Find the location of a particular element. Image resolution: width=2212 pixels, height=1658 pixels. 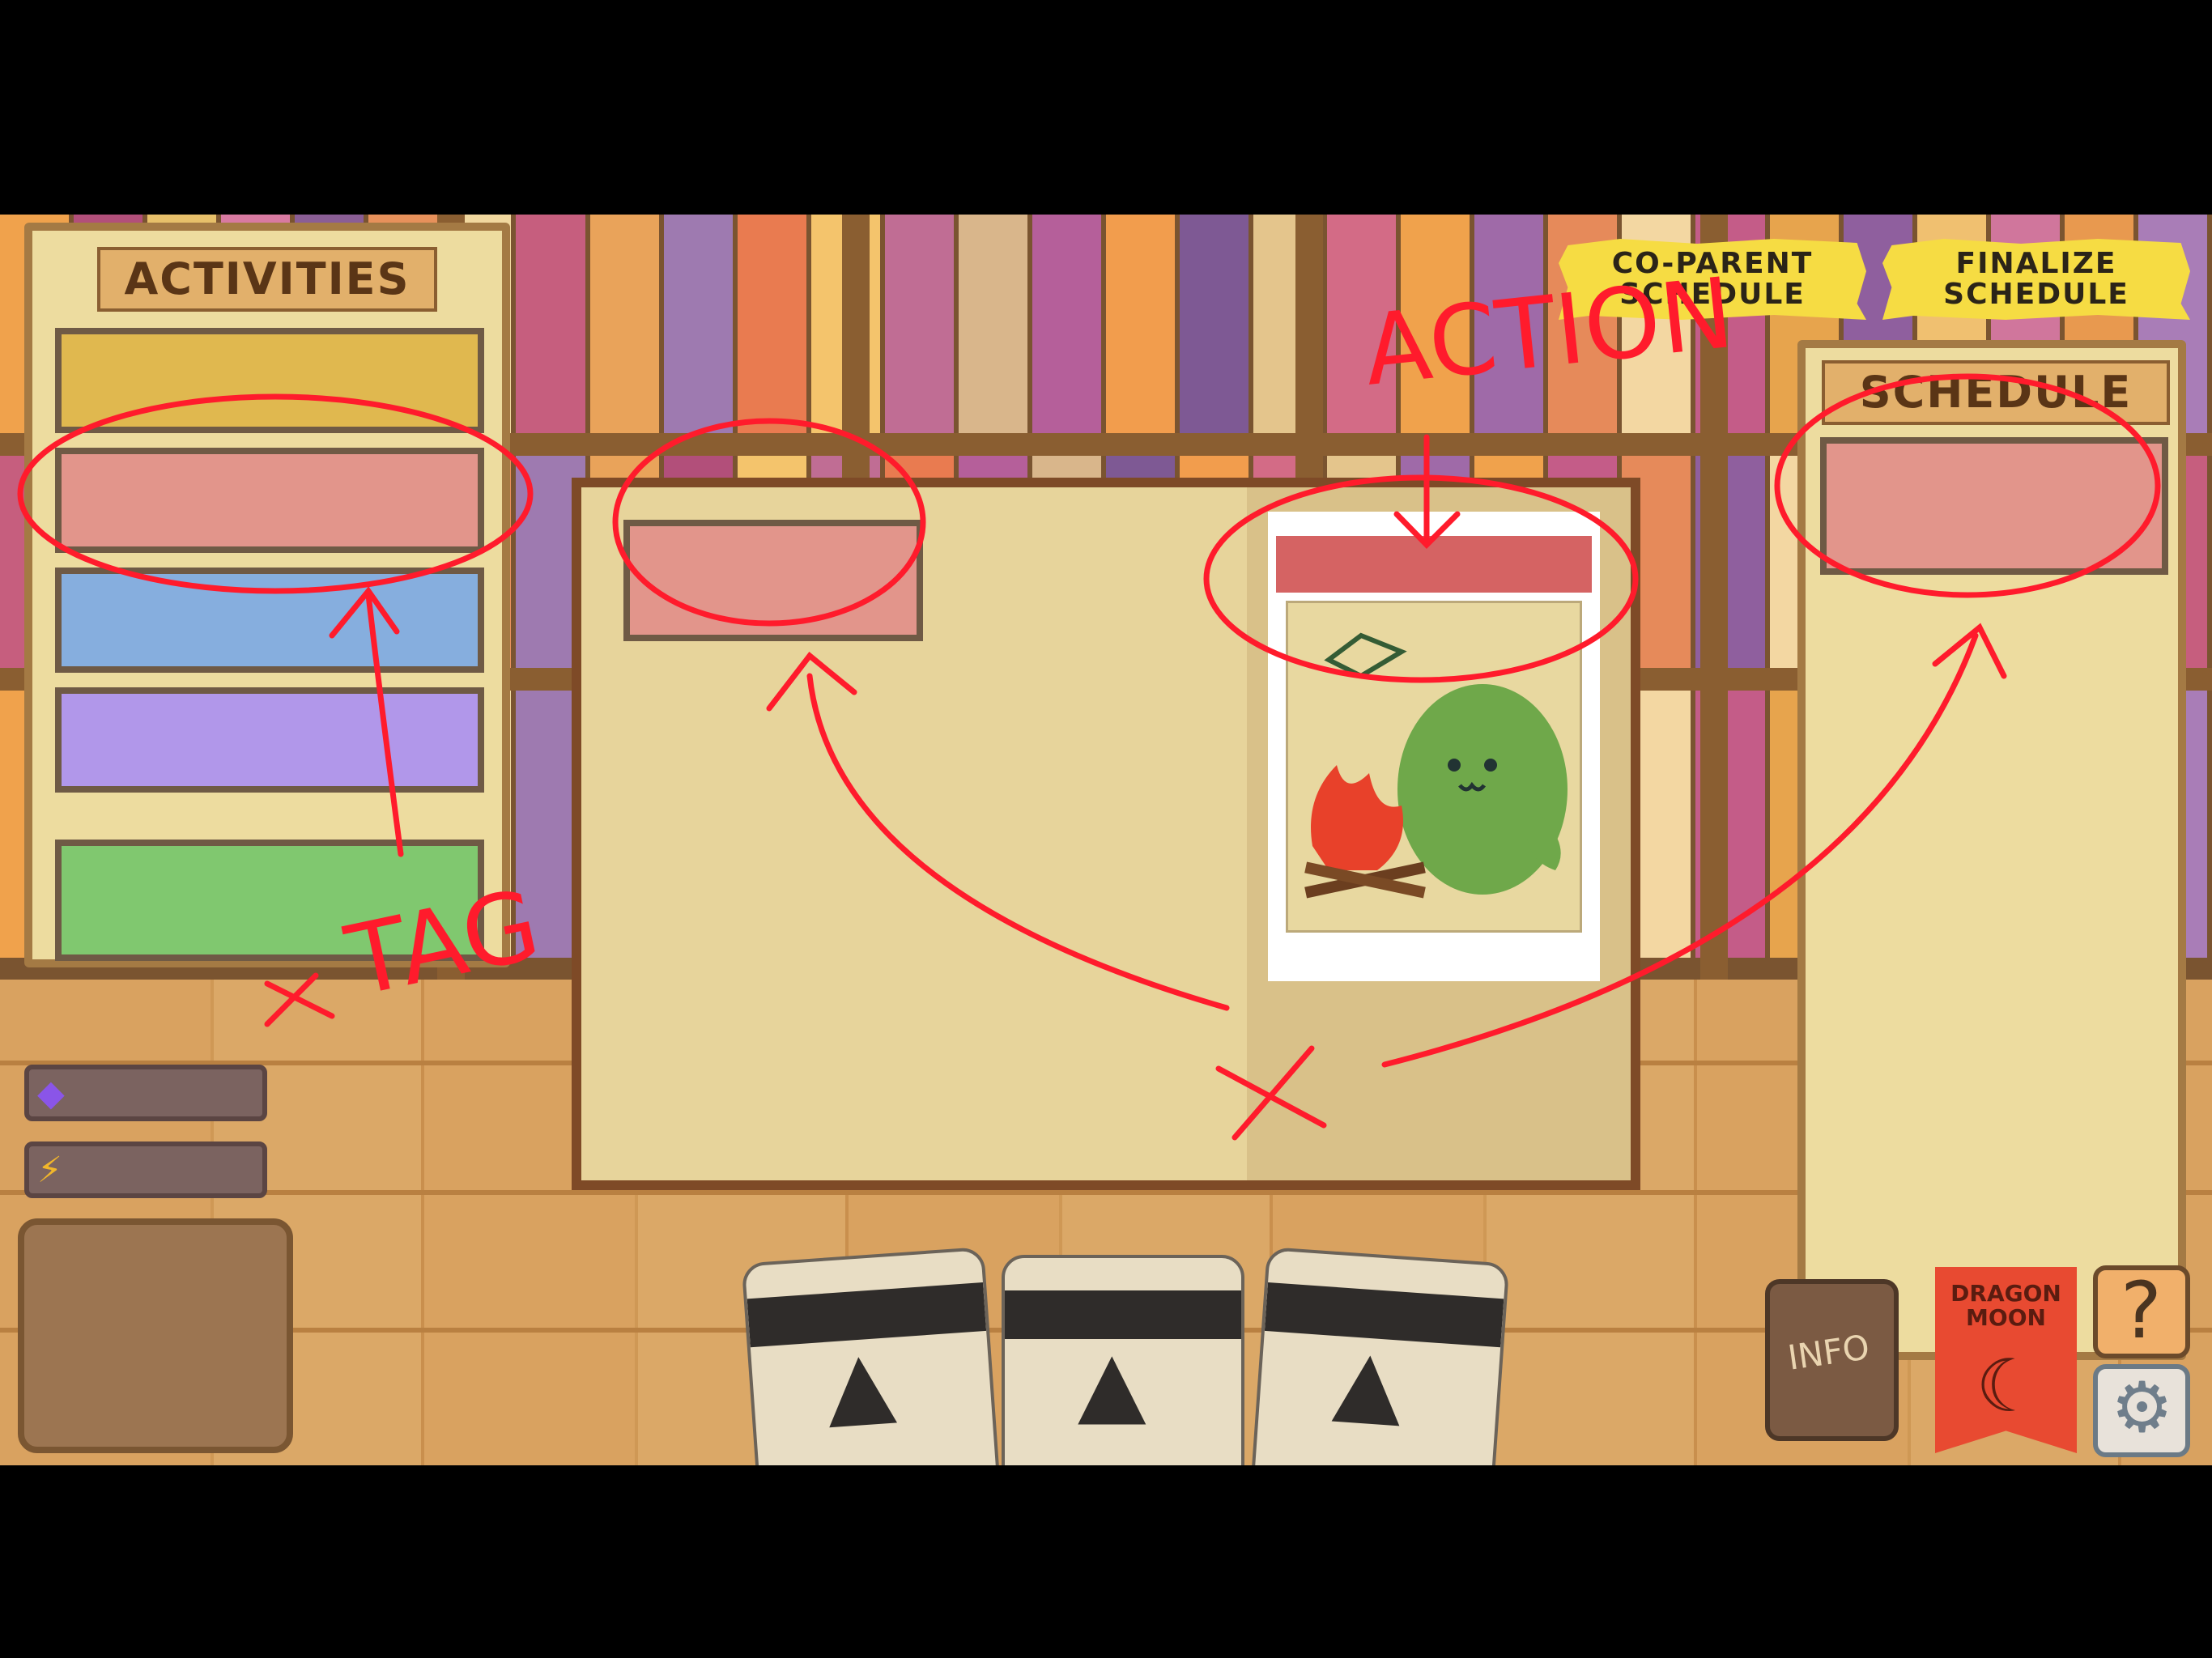

help-icon: ? is located at coordinates (2142, 1310).